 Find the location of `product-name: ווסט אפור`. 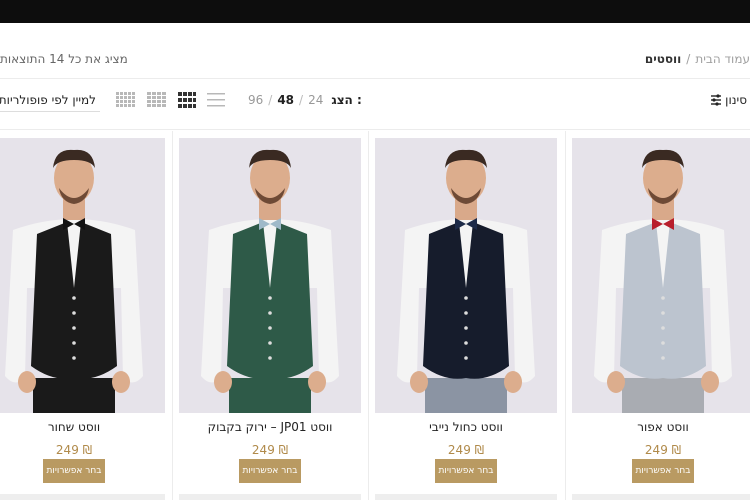

product-name: ווסט אפור is located at coordinates (657, 427).